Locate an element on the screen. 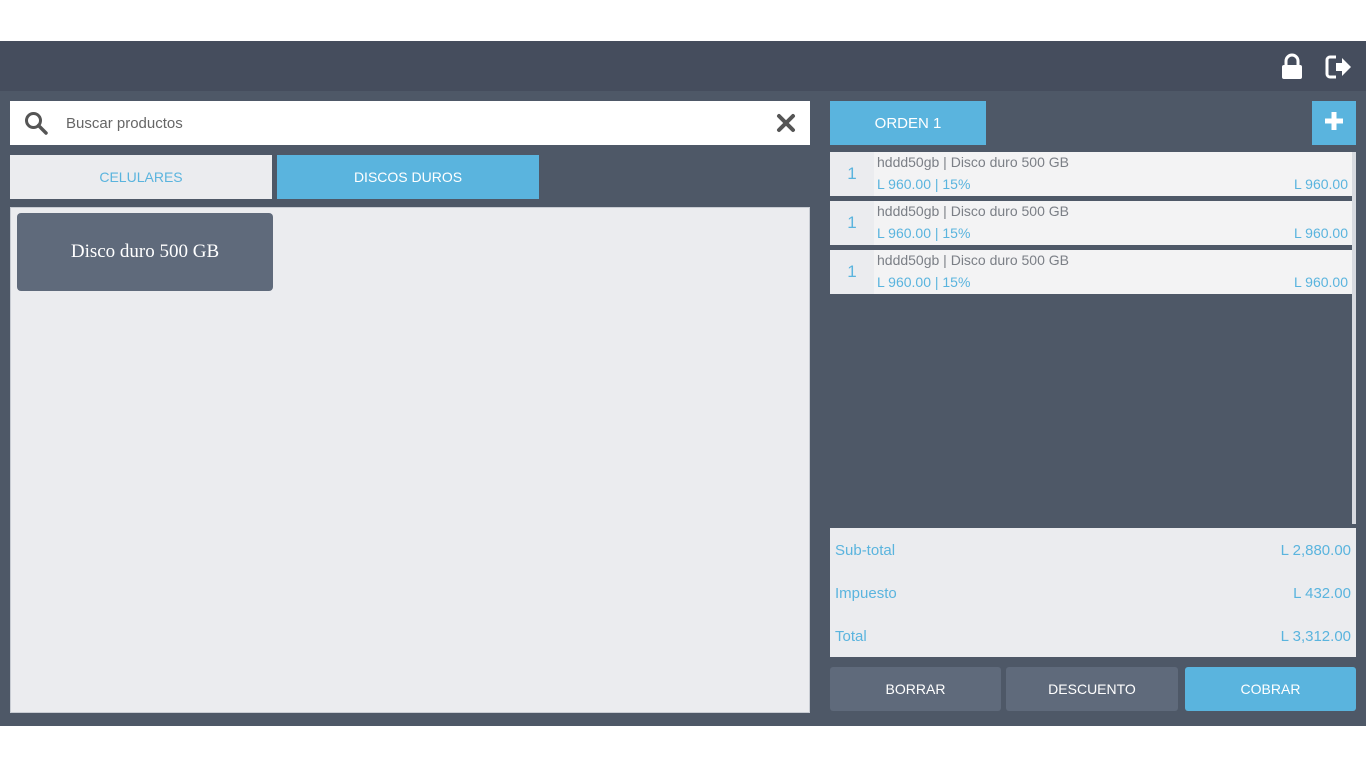  order-list-scrollbar is located at coordinates (1354, 338).